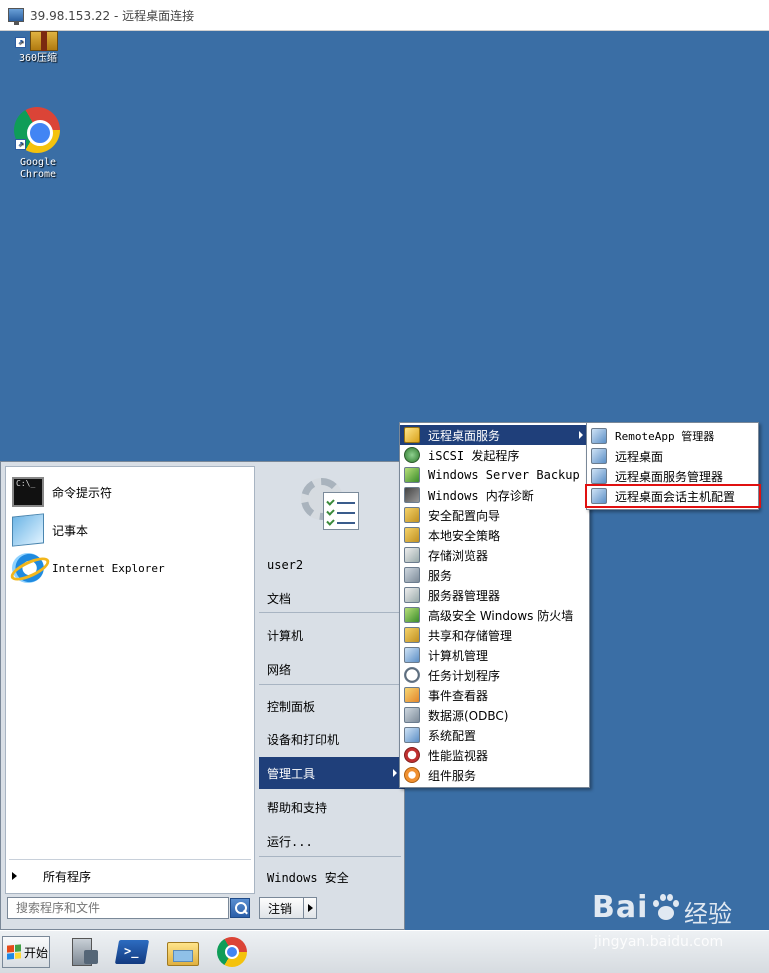 The image size is (769, 973). I want to click on memory-chip-icon, so click(412, 495).